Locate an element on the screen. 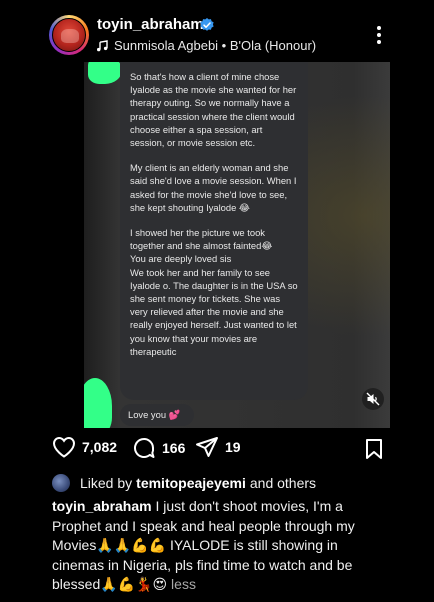  profile-avatar is located at coordinates (69, 35).